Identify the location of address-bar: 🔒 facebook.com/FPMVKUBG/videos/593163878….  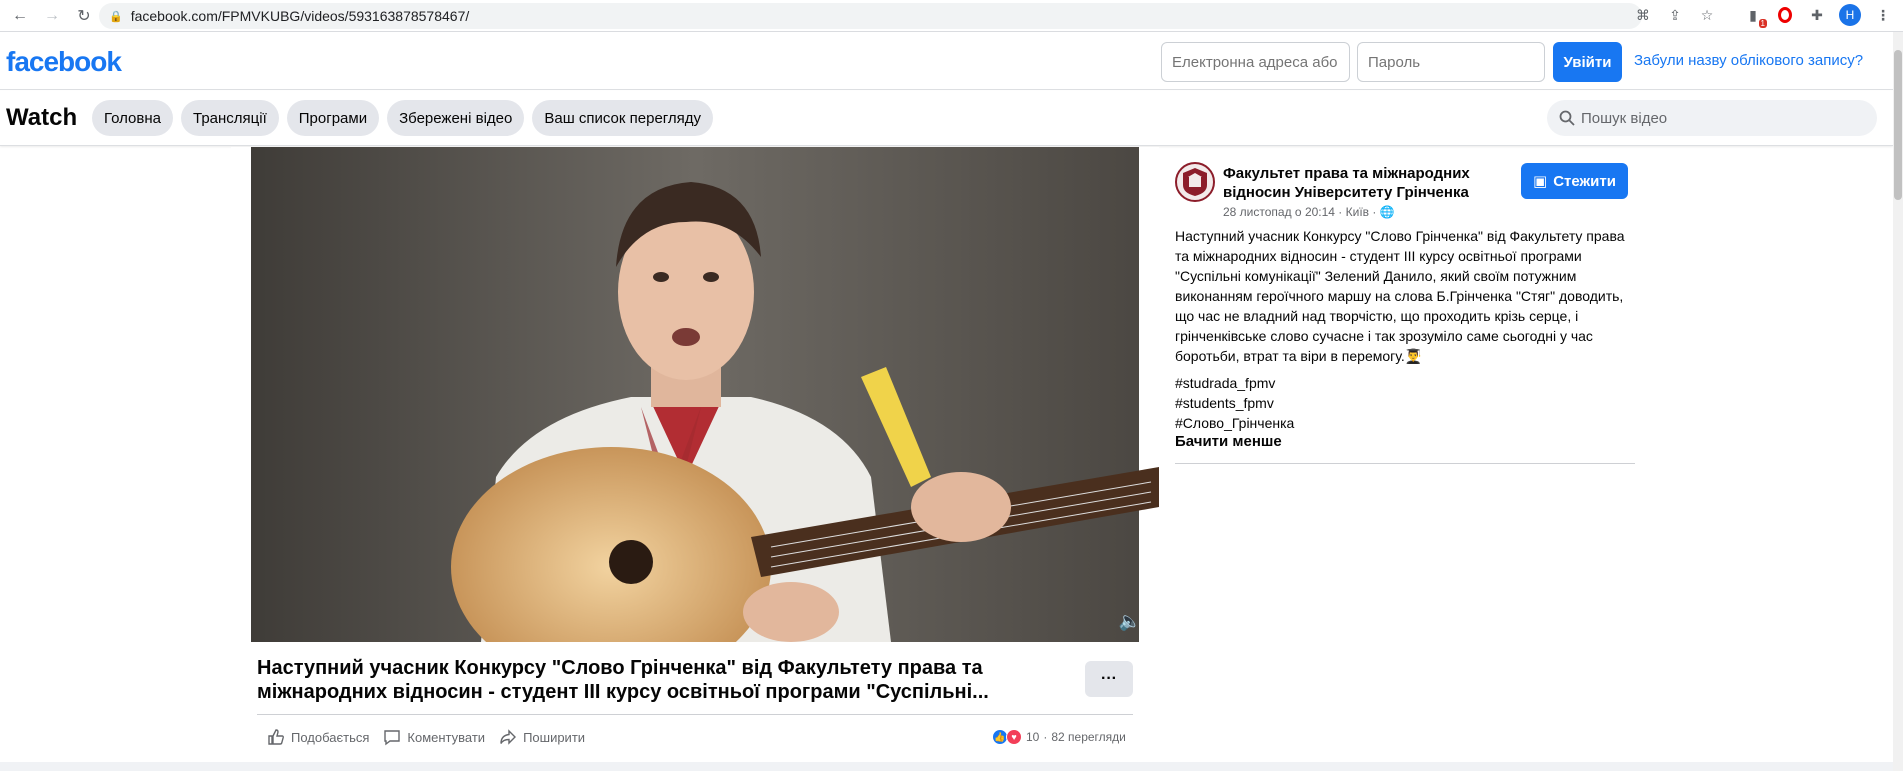
(870, 16).